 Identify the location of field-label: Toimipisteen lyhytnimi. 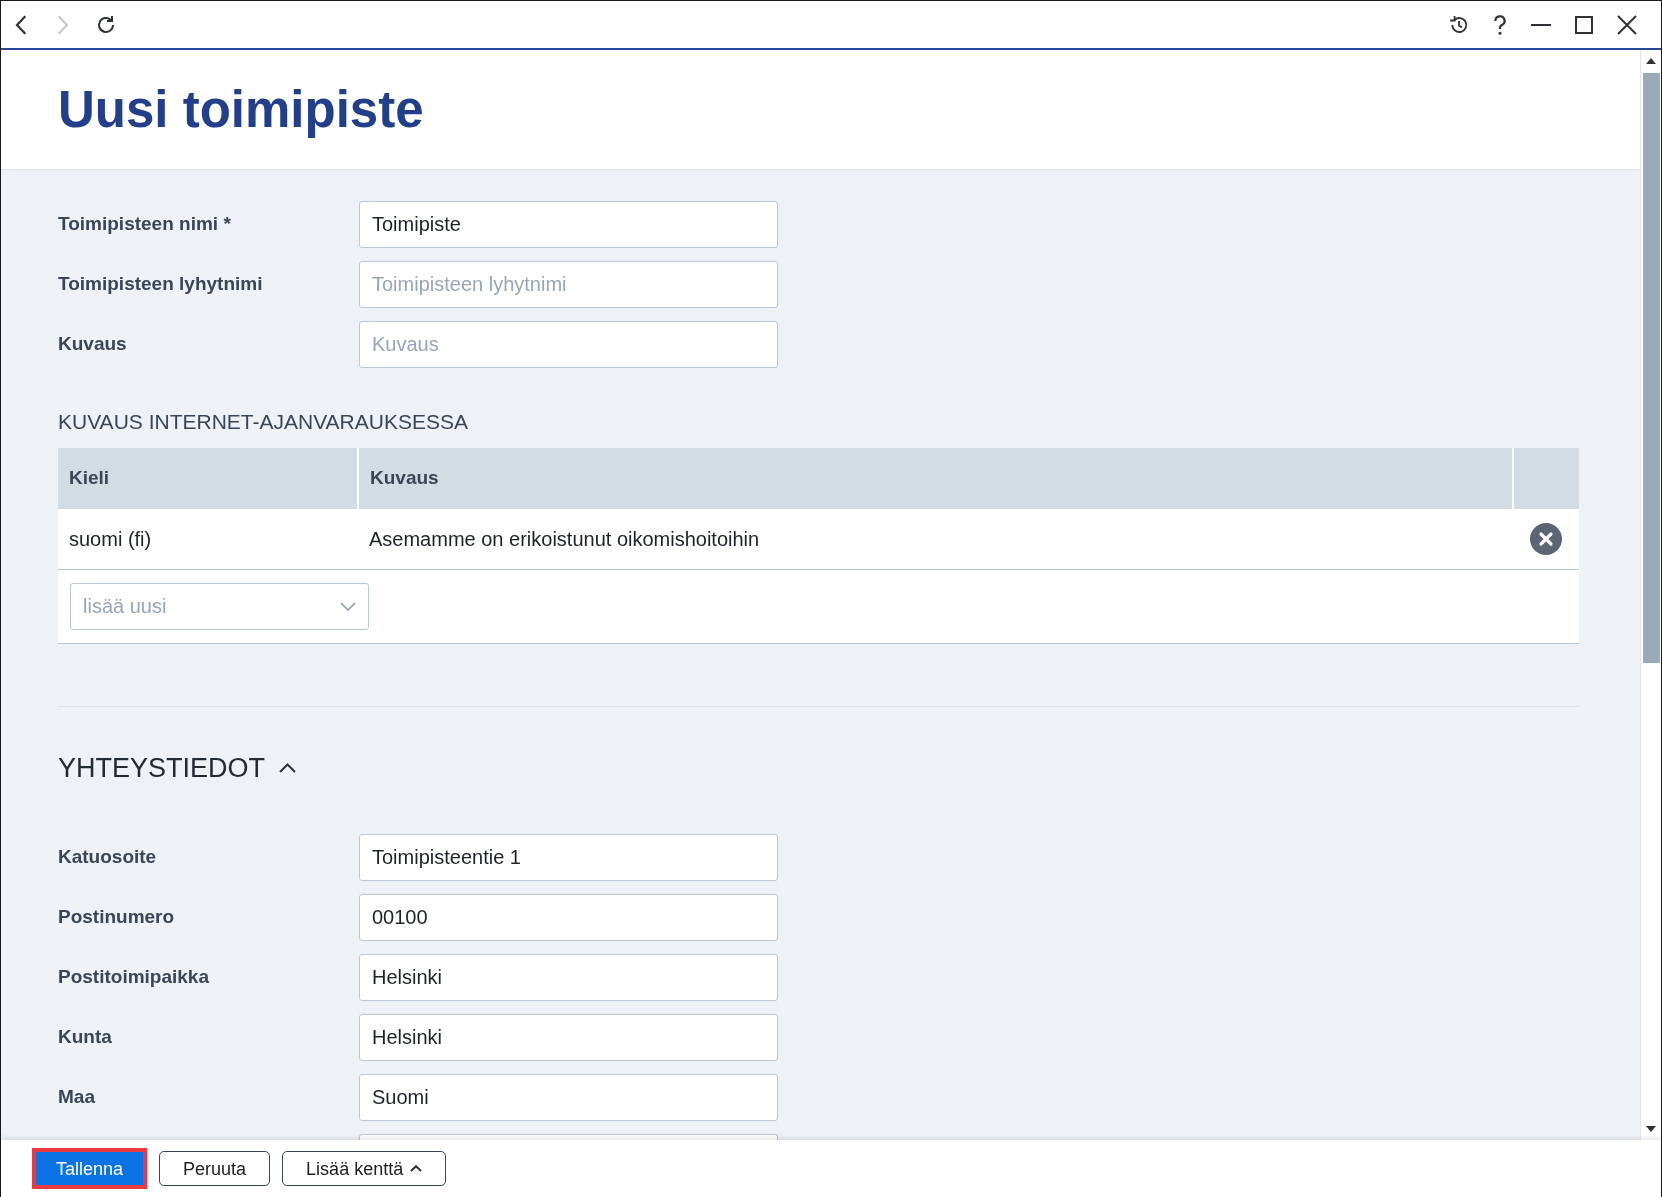
(161, 284).